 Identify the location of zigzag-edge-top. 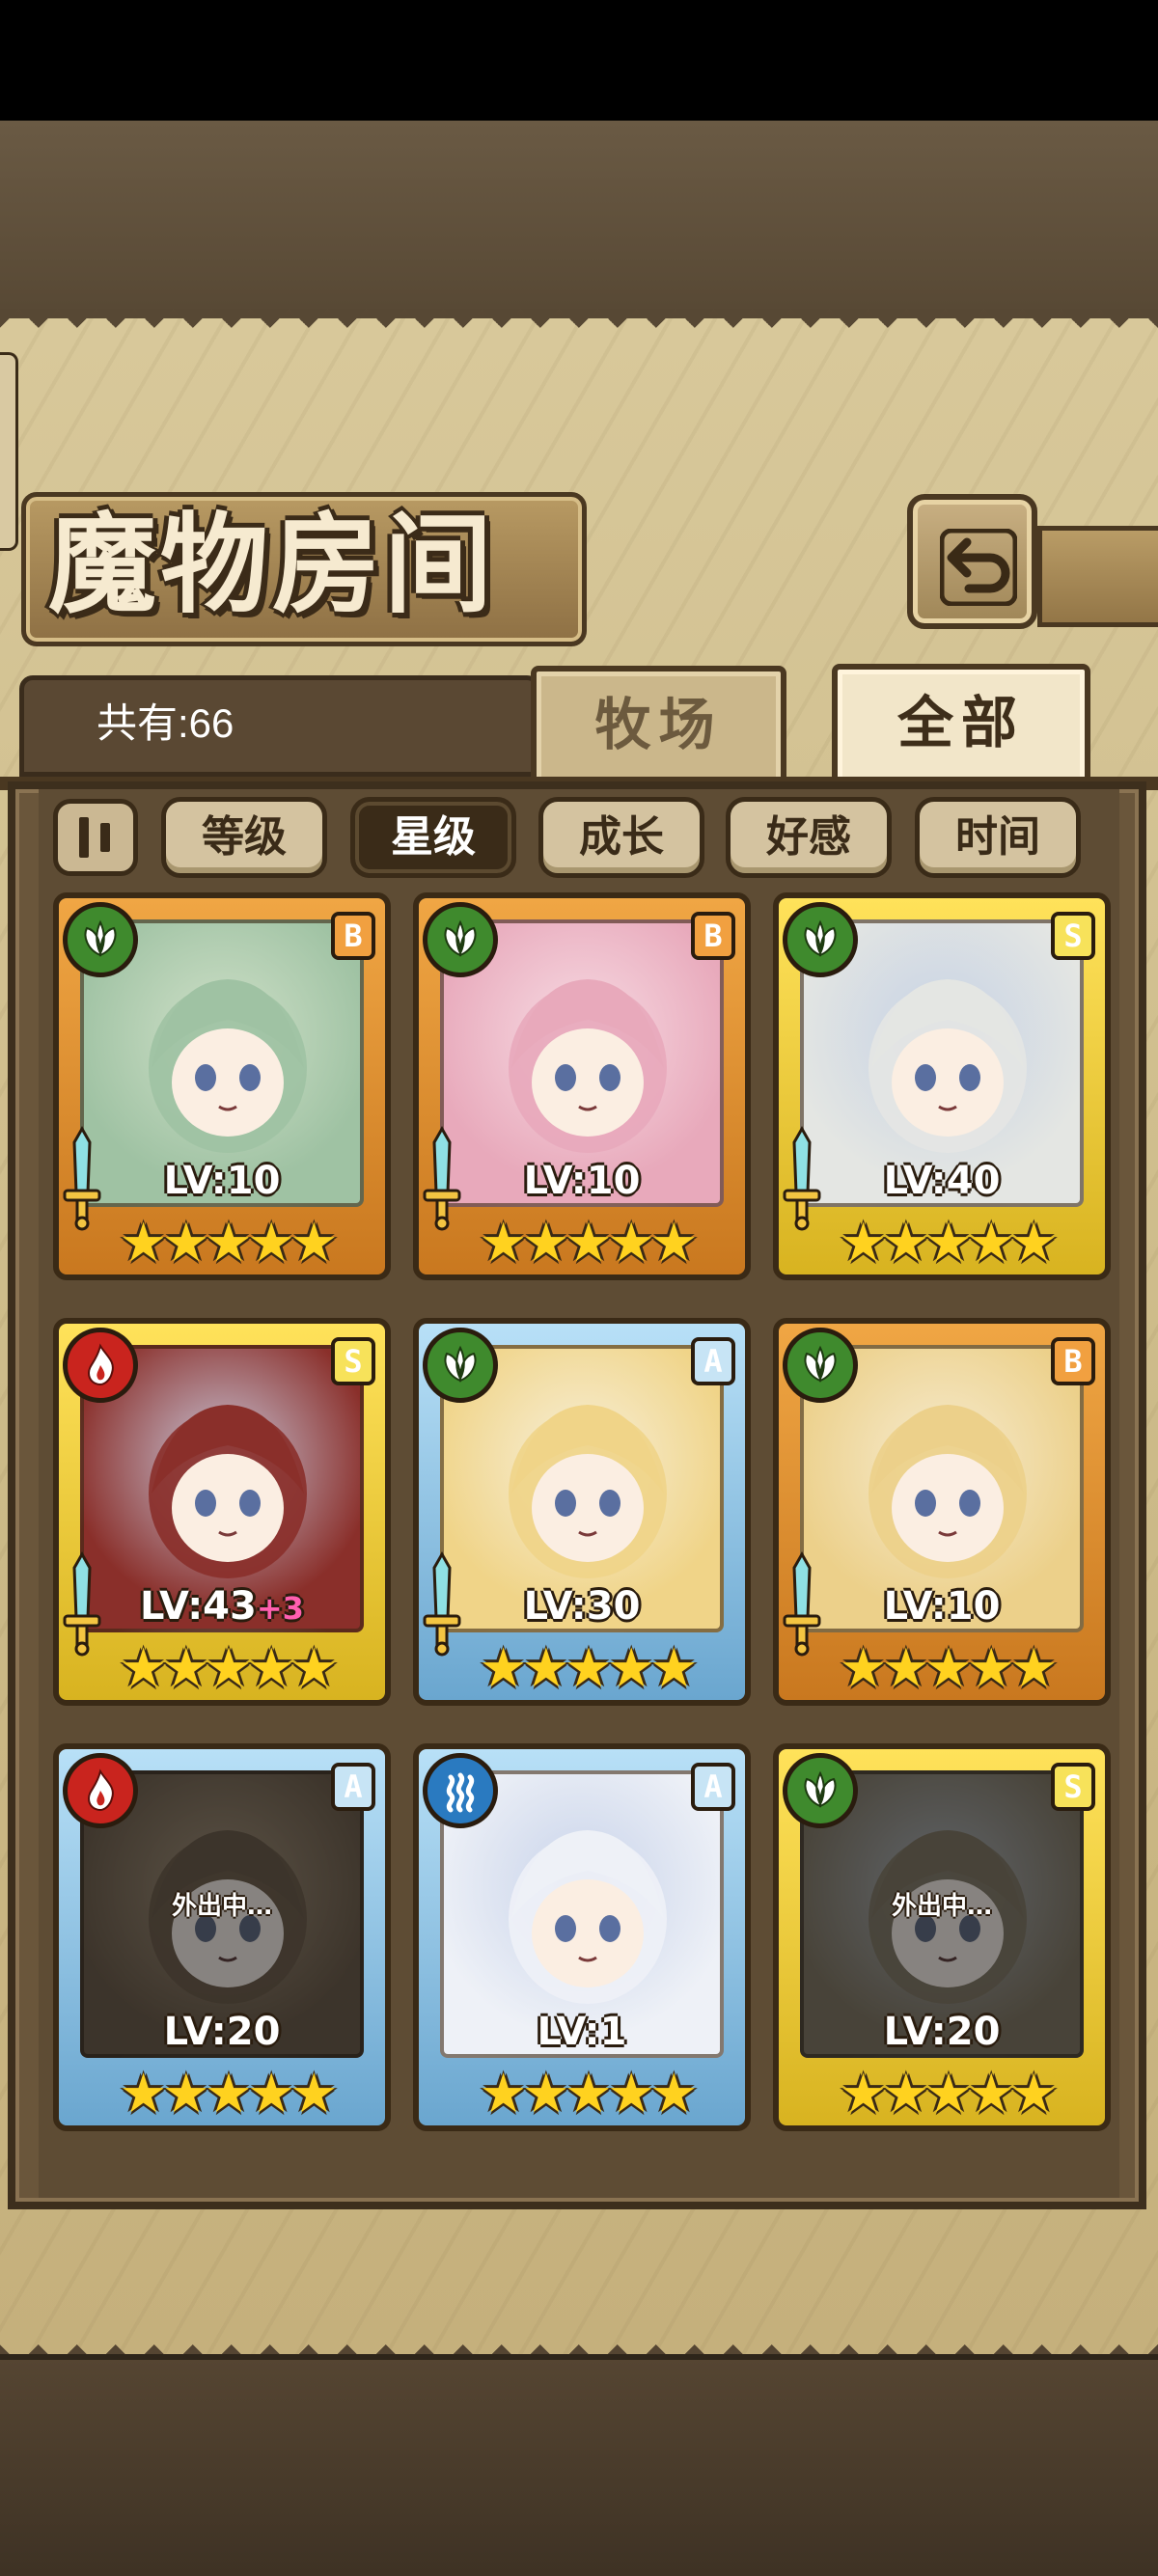
(579, 324).